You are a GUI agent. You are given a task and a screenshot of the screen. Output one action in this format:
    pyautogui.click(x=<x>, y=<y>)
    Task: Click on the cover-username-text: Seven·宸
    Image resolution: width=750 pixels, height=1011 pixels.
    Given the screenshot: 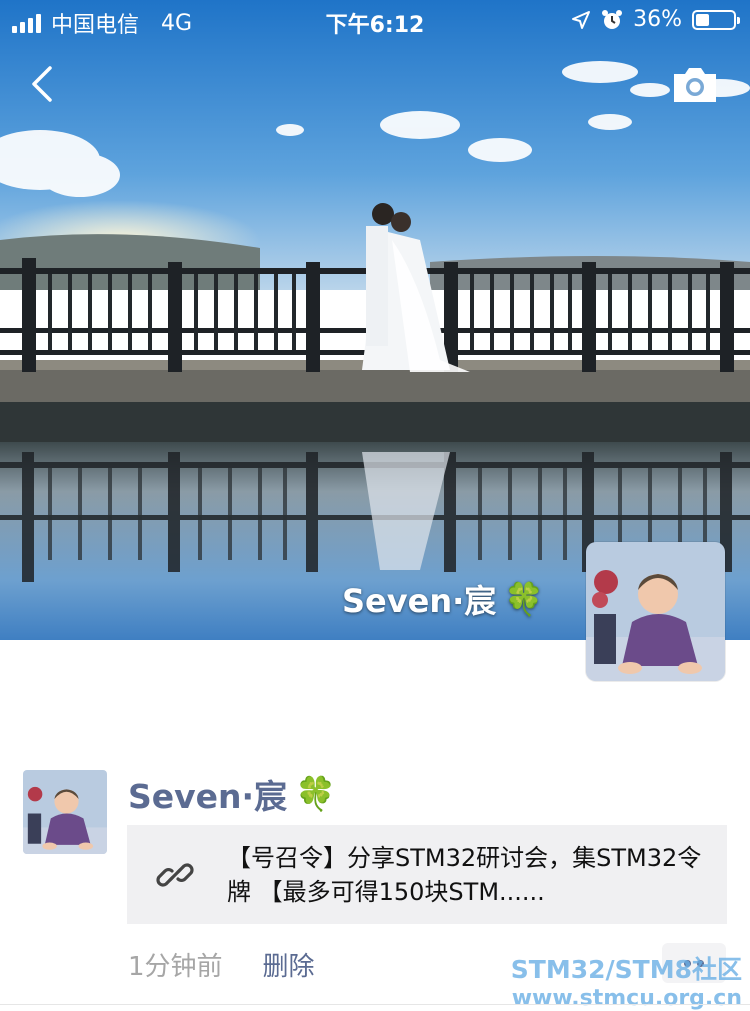 What is the action you would take?
    pyautogui.click(x=419, y=601)
    